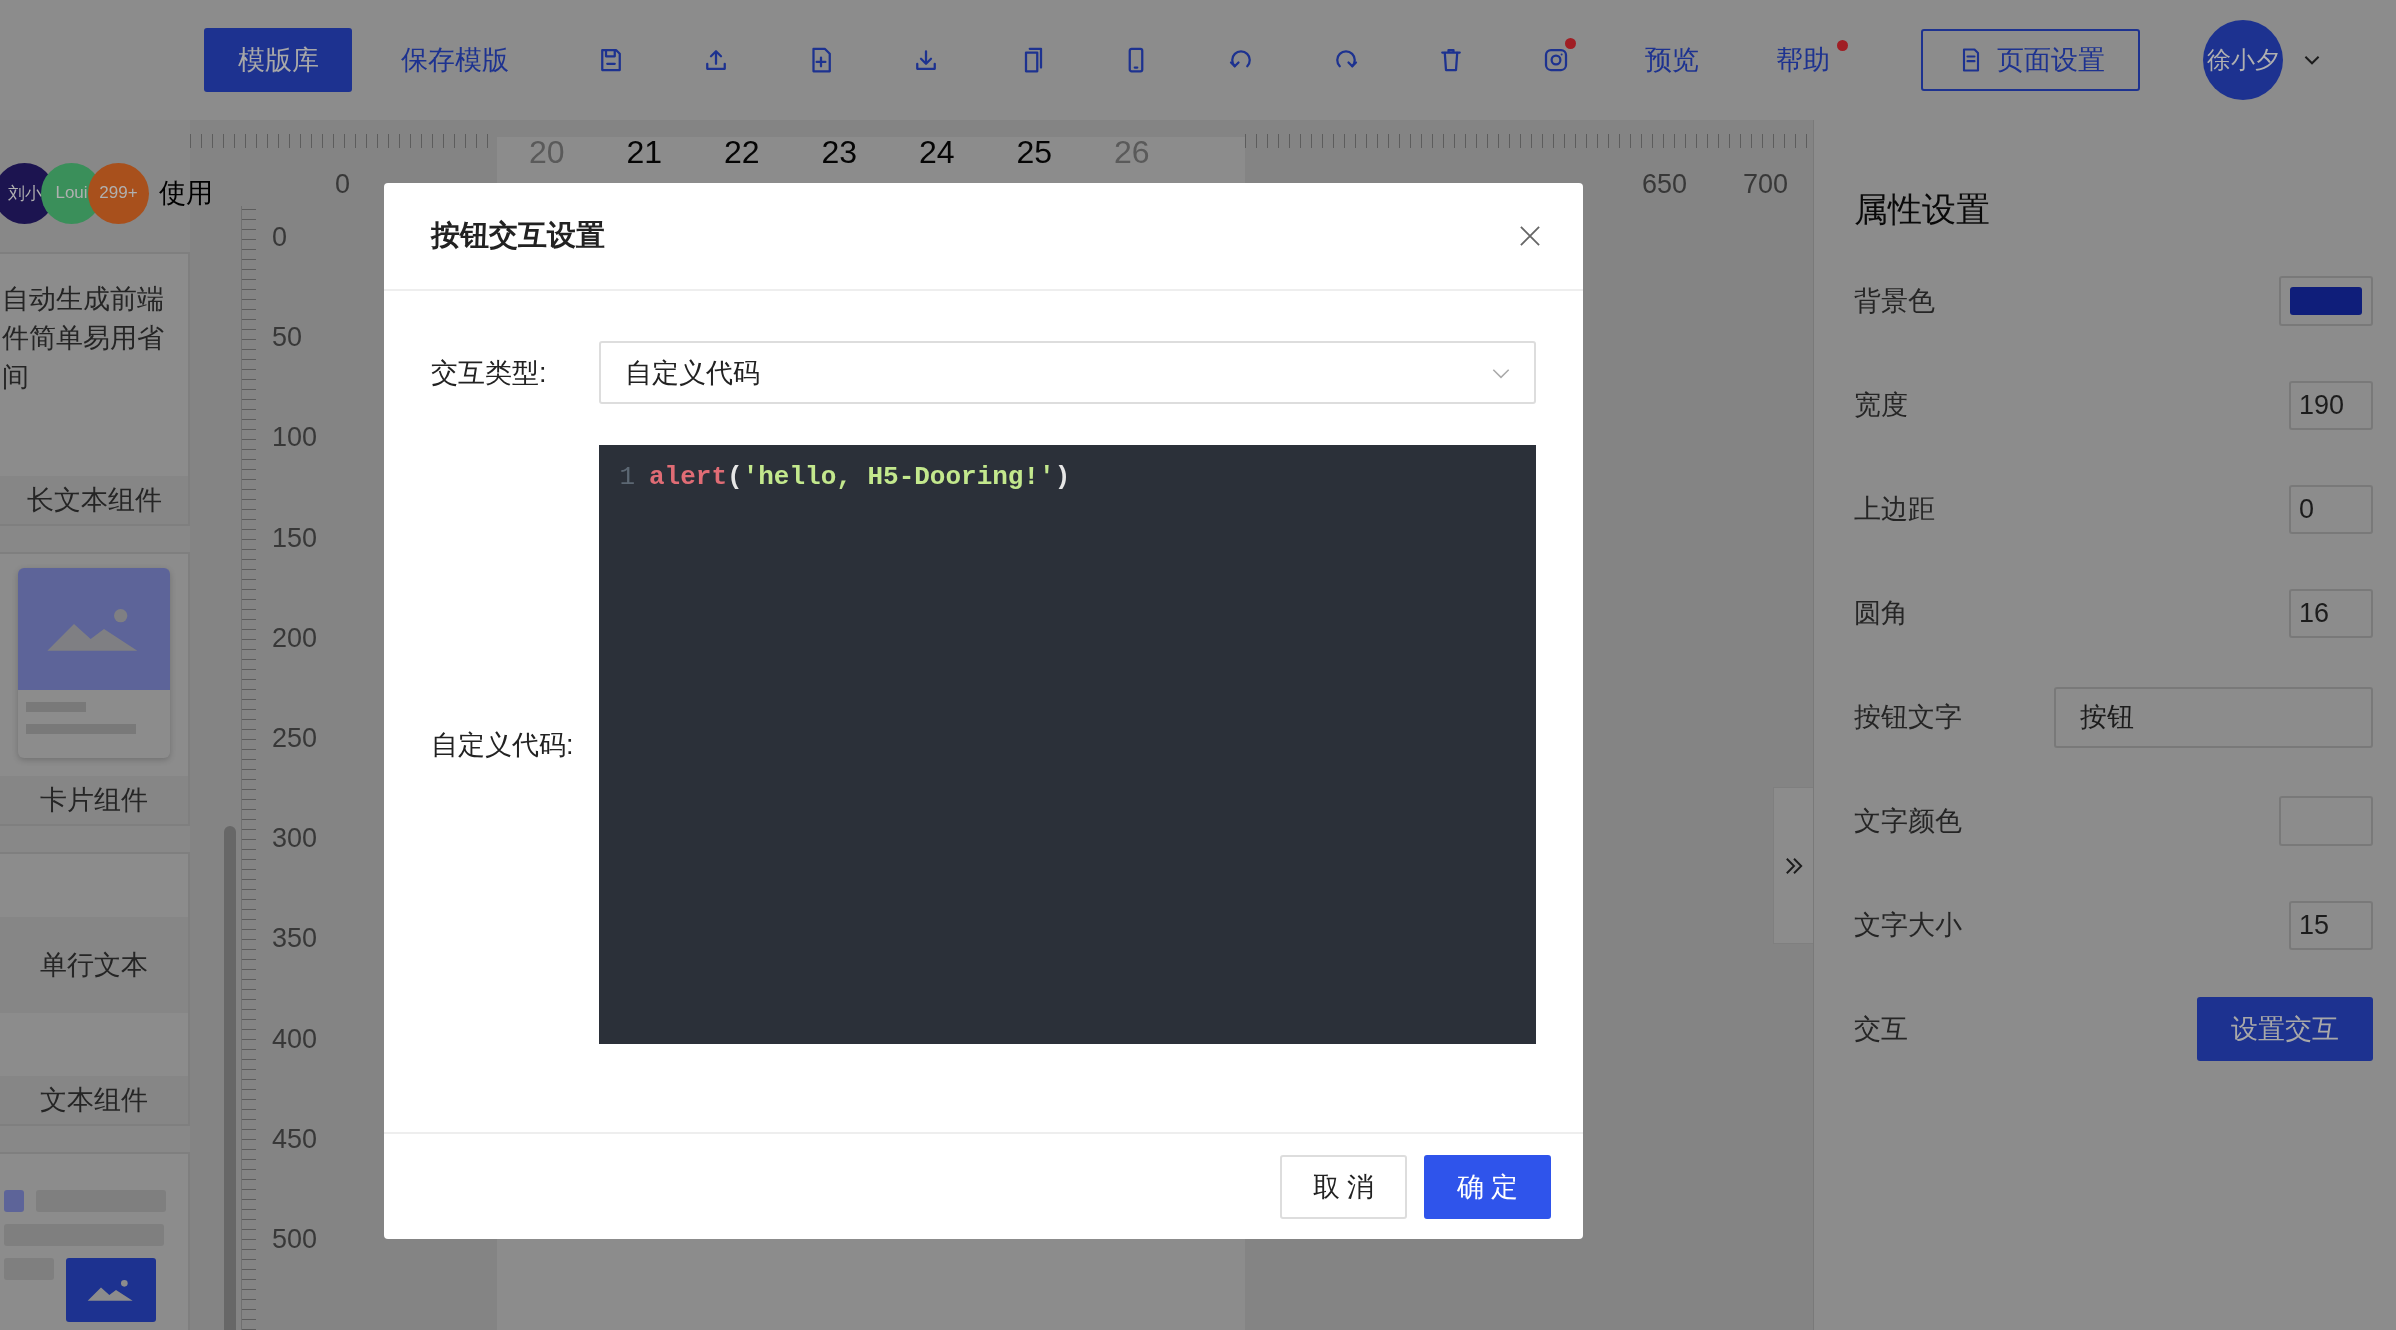 The height and width of the screenshot is (1330, 2396). What do you see at coordinates (1672, 60) in the screenshot?
I see `toolbar-link: 预览` at bounding box center [1672, 60].